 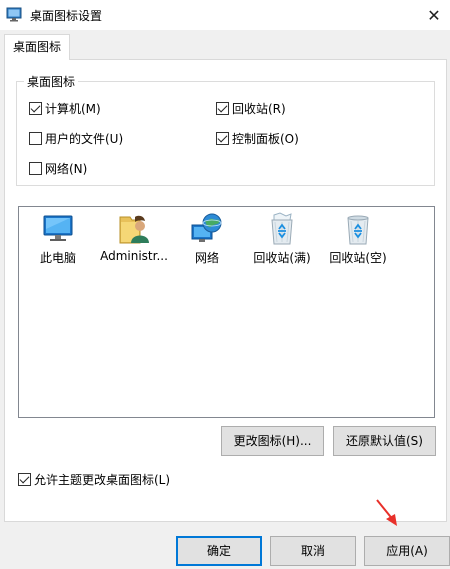 I want to click on user-files-checkbox: 用户的文件(U), so click(x=76, y=138).